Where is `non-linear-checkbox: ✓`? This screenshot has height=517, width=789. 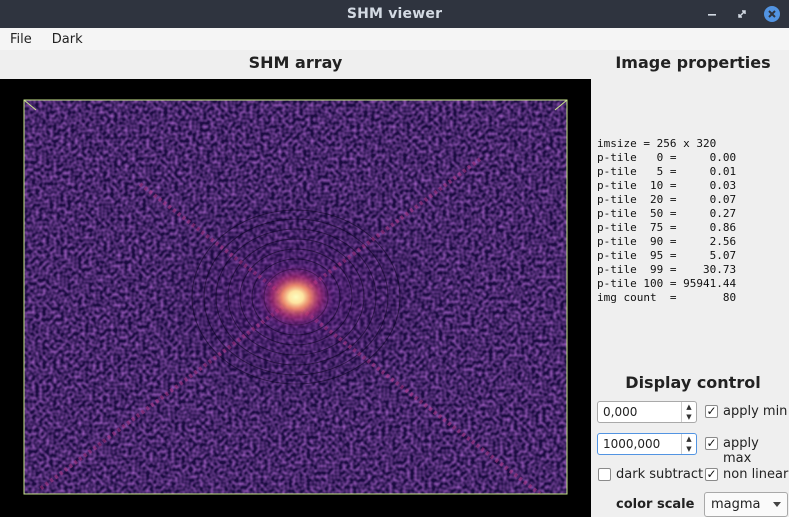
non-linear-checkbox: ✓ is located at coordinates (711, 474).